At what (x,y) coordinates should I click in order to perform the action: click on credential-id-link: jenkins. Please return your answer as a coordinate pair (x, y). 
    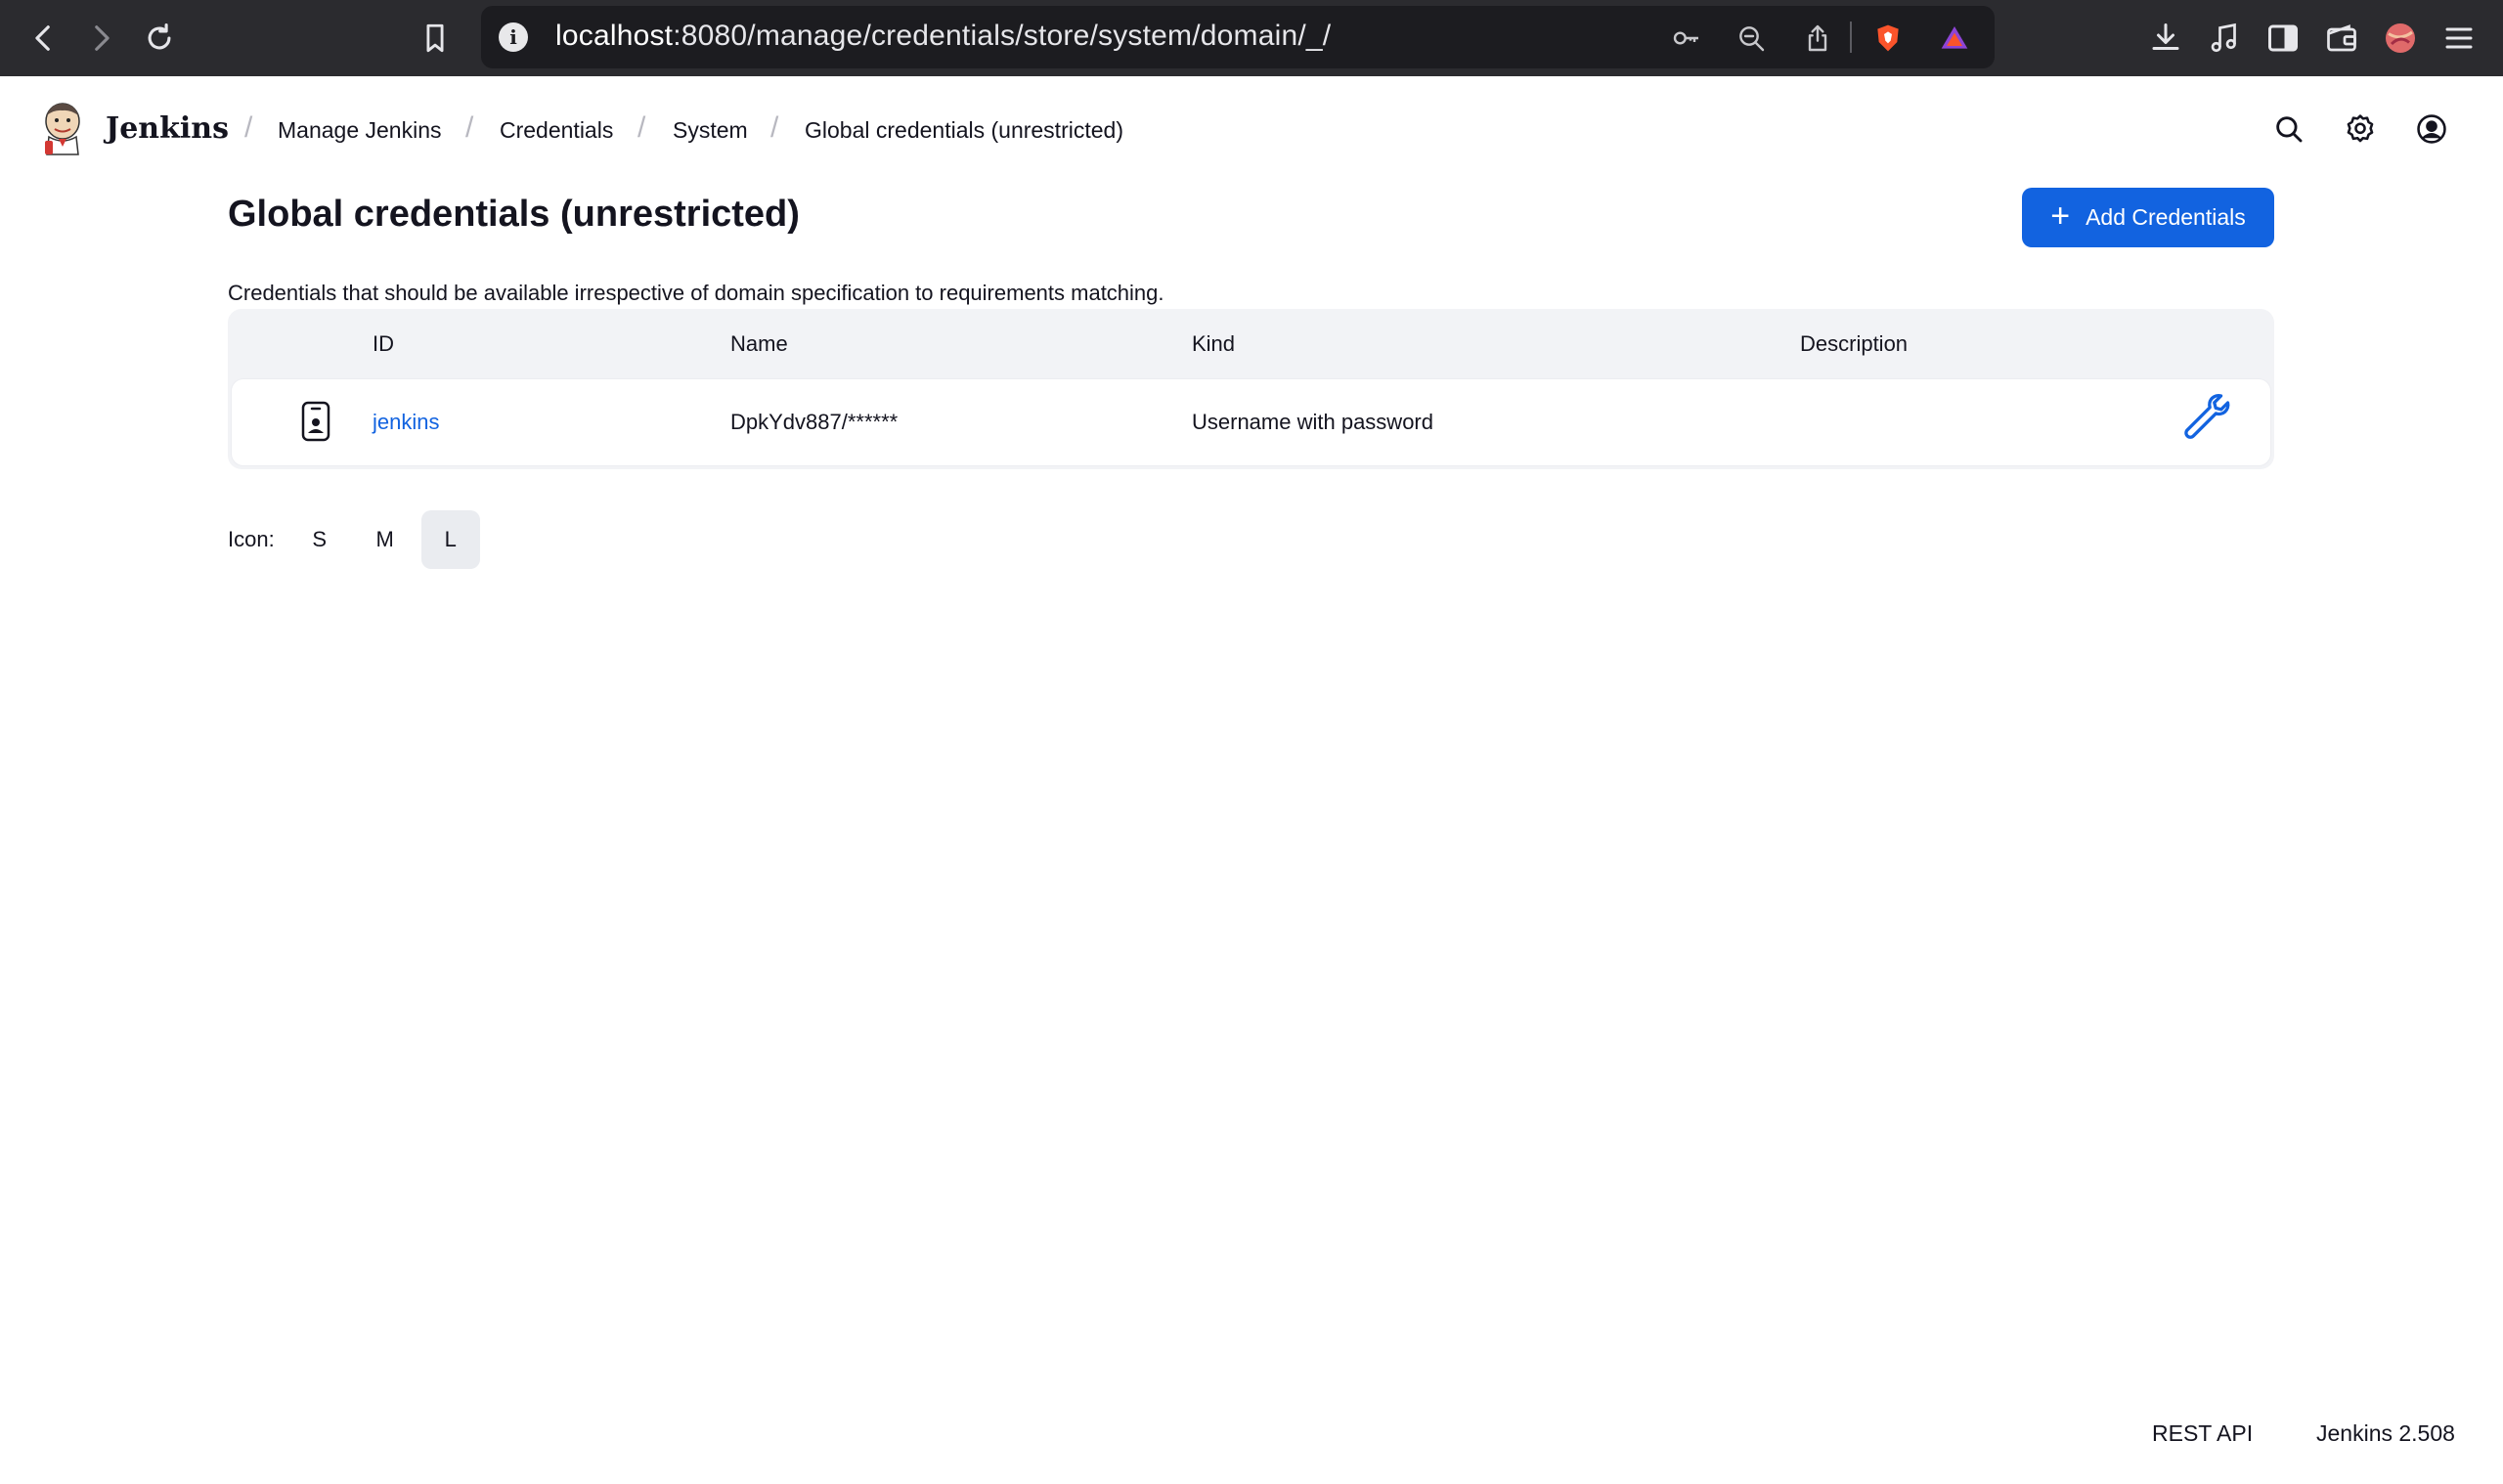
    Looking at the image, I should click on (406, 422).